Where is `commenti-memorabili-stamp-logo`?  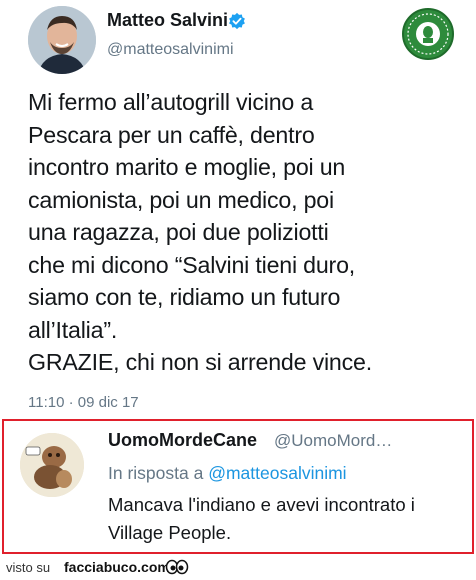
commenti-memorabili-stamp-logo is located at coordinates (428, 34).